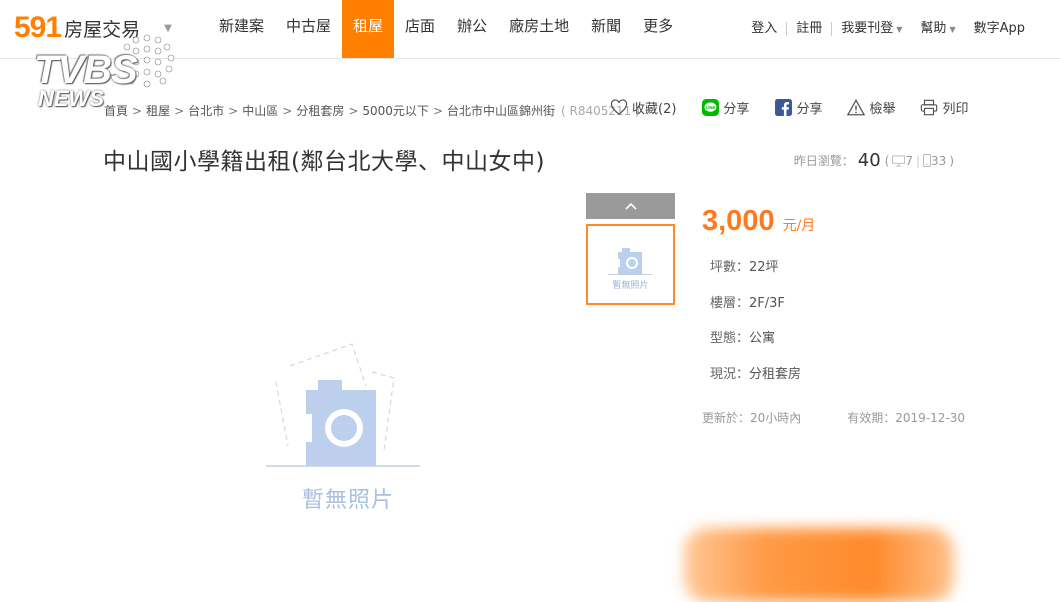 The image size is (1060, 602). I want to click on facebook-icon, so click(783, 108).